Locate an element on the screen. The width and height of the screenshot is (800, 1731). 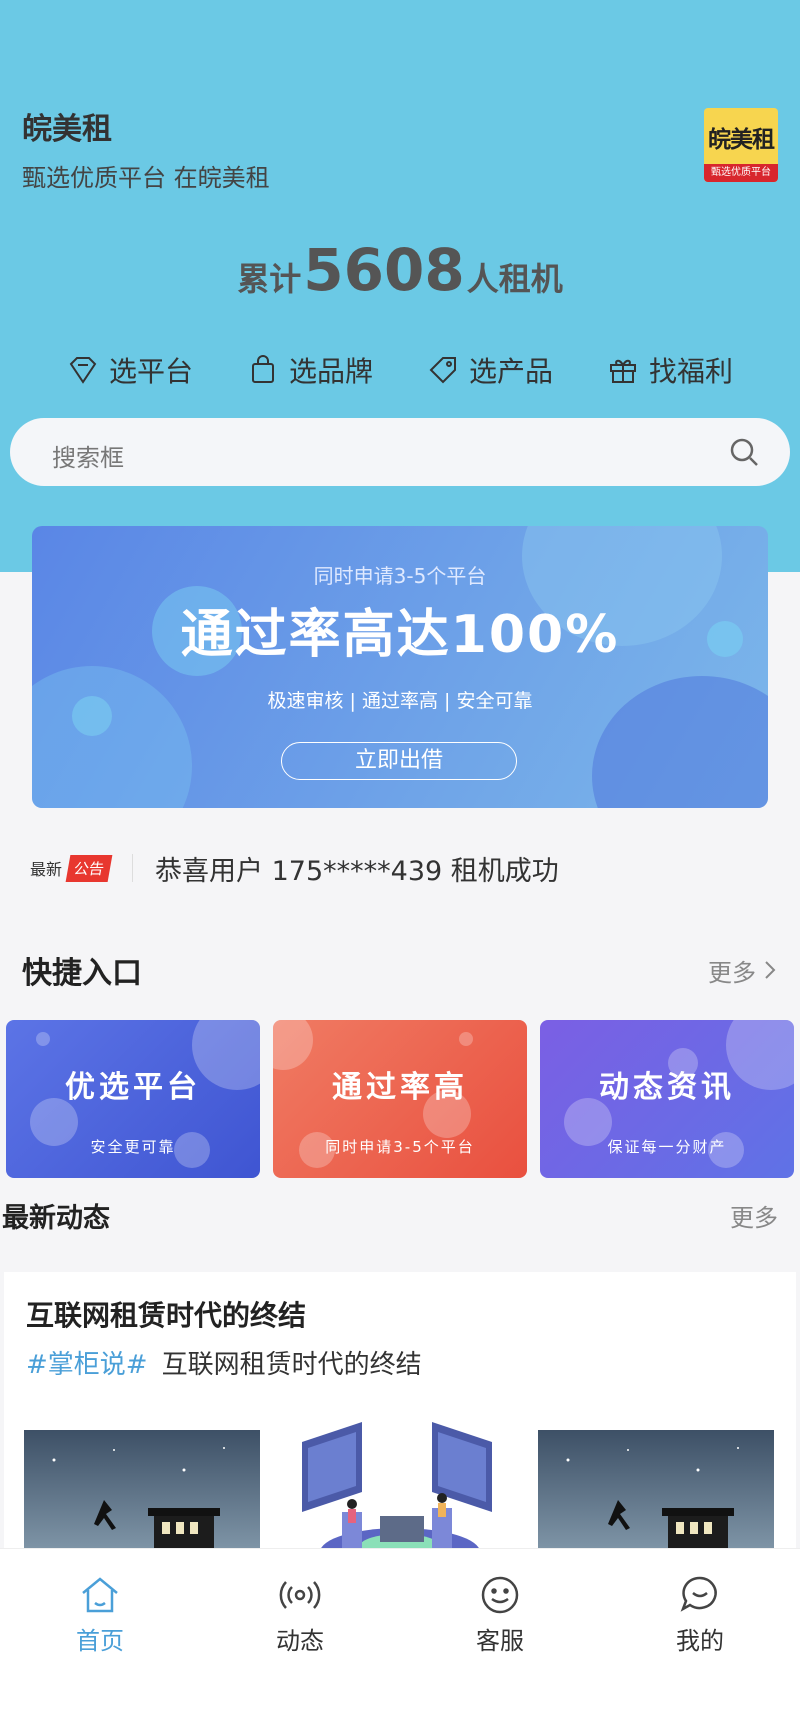
search-icon is located at coordinates (744, 452).